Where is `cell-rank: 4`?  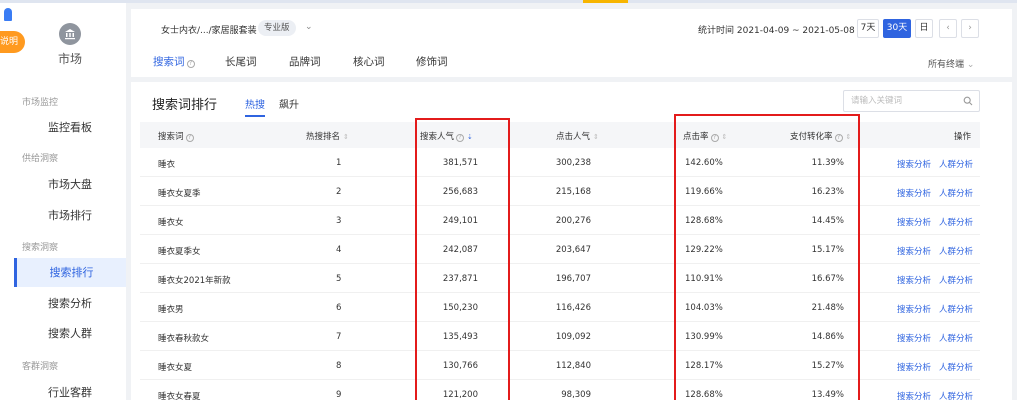
cell-rank: 4 is located at coordinates (339, 250).